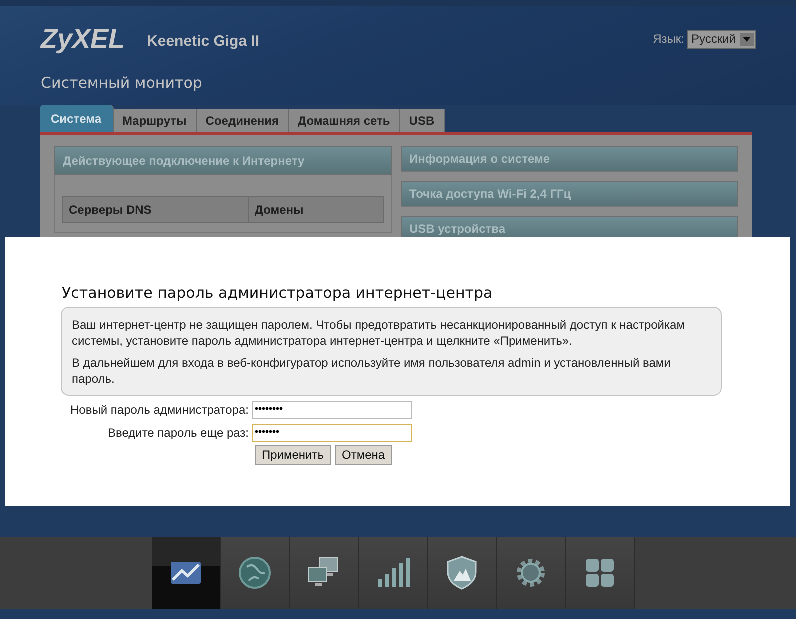 Image resolution: width=796 pixels, height=619 pixels. I want to click on dialog-title: Установите пароль администратора интернет-центра, so click(278, 293).